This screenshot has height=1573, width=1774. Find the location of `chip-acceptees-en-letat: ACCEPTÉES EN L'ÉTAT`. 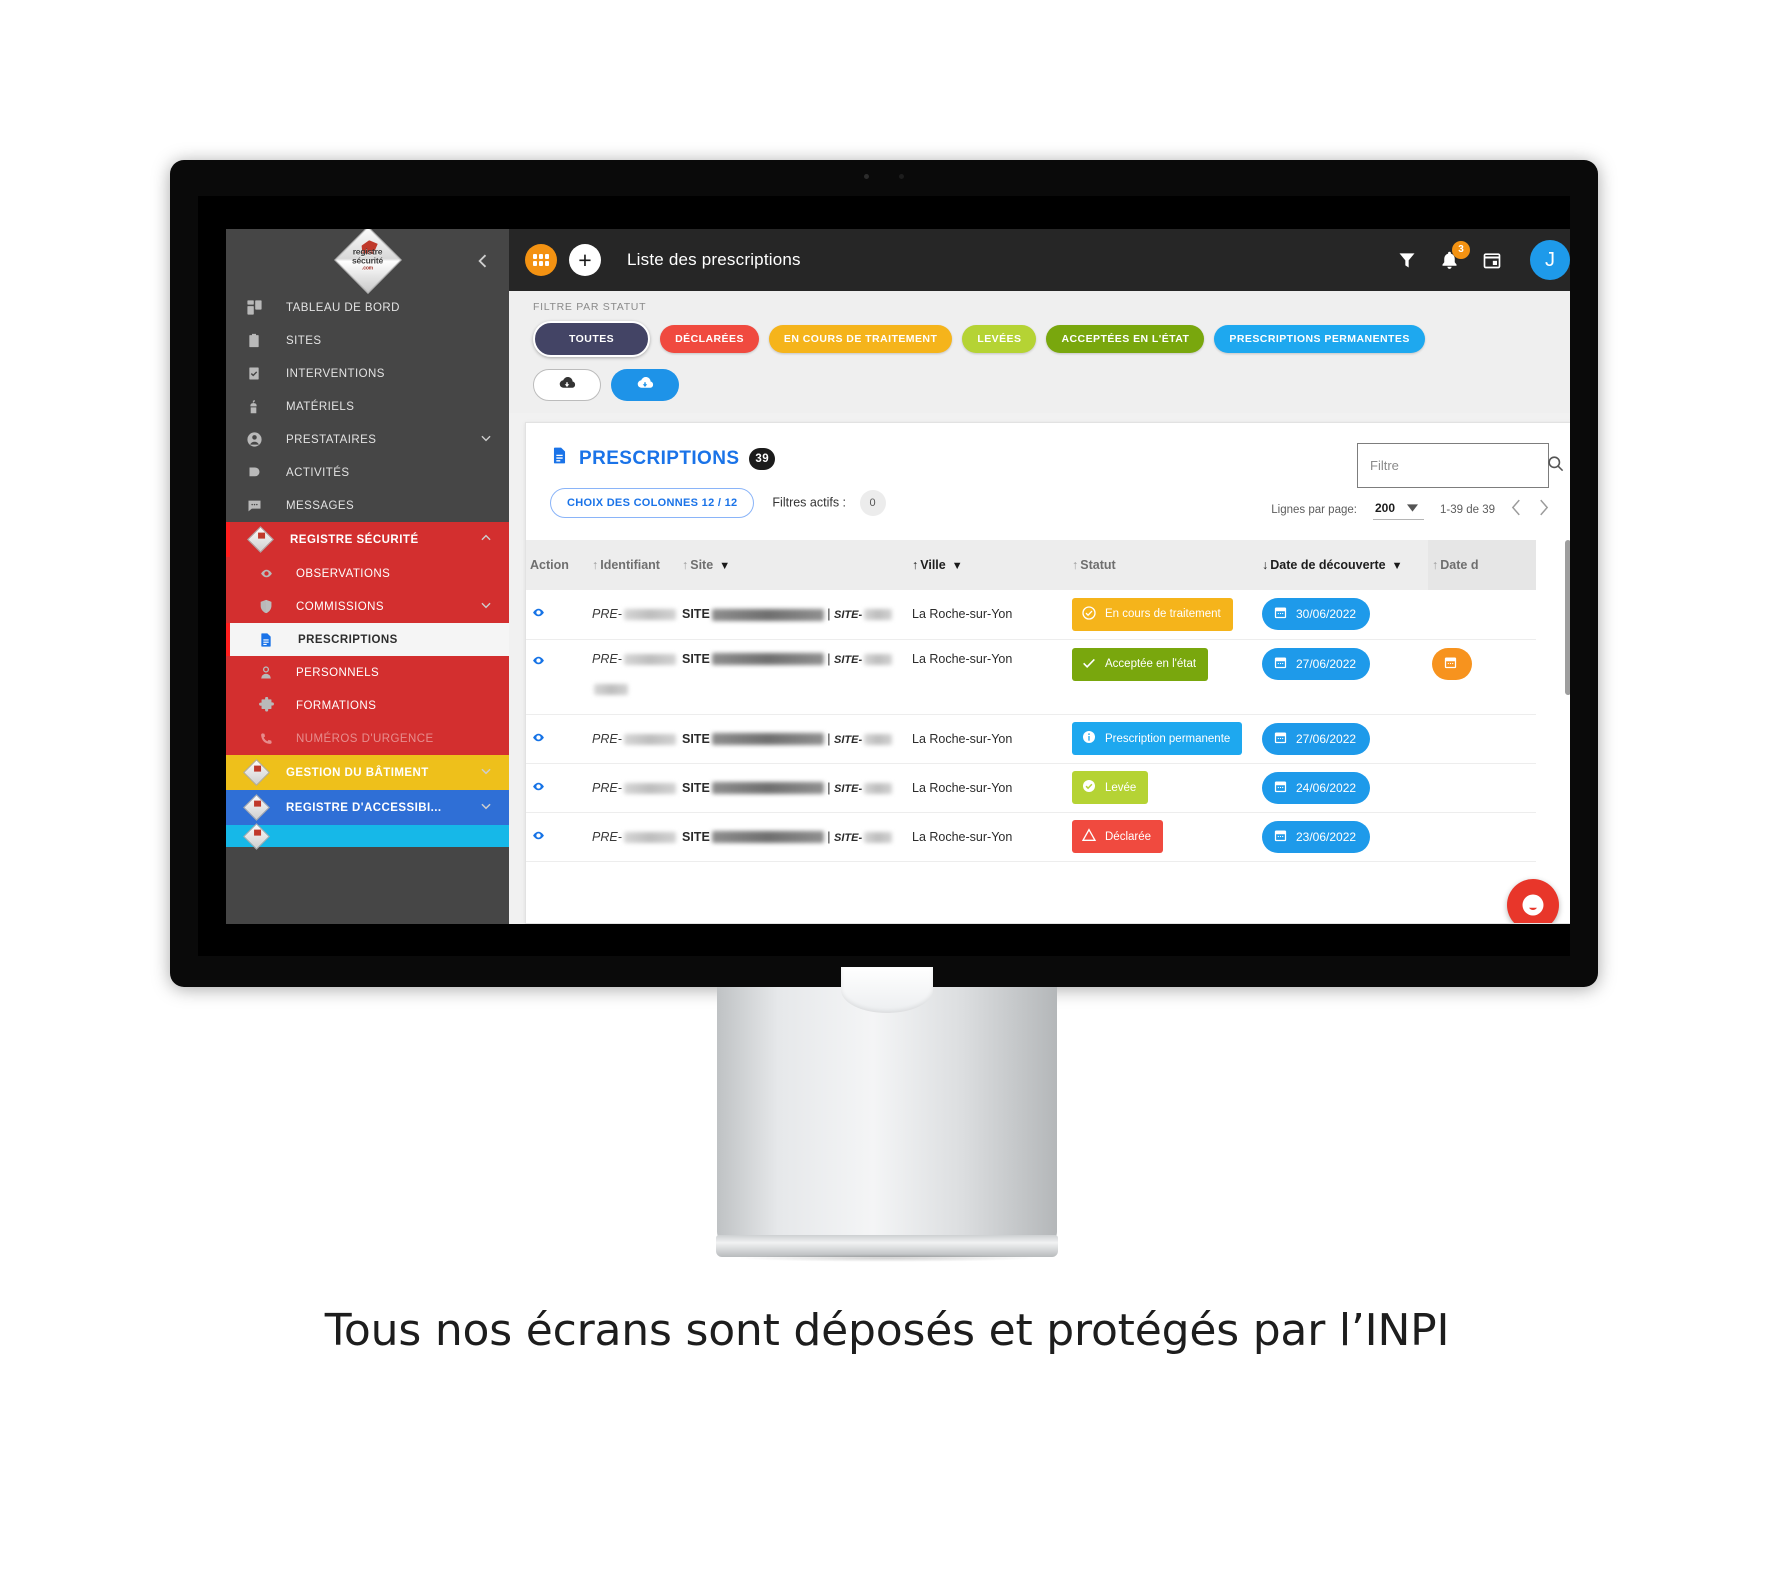

chip-acceptees-en-letat: ACCEPTÉES EN L'ÉTAT is located at coordinates (1125, 339).